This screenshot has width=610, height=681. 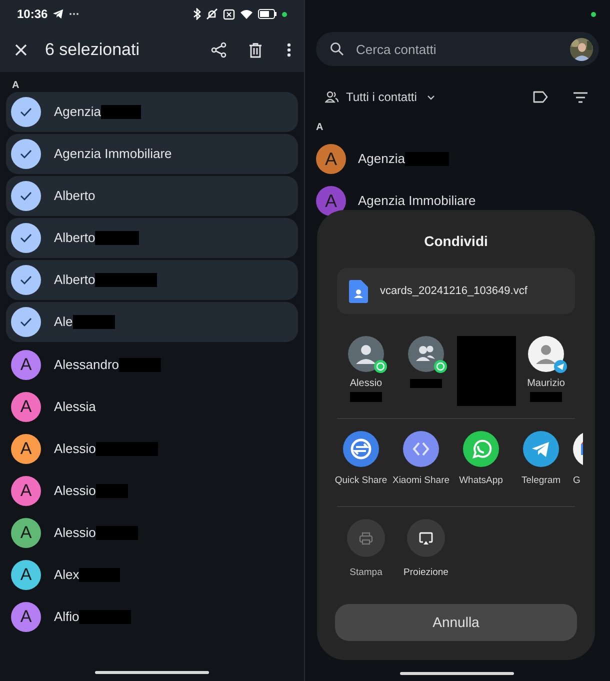 I want to click on trash-icon, so click(x=255, y=50).